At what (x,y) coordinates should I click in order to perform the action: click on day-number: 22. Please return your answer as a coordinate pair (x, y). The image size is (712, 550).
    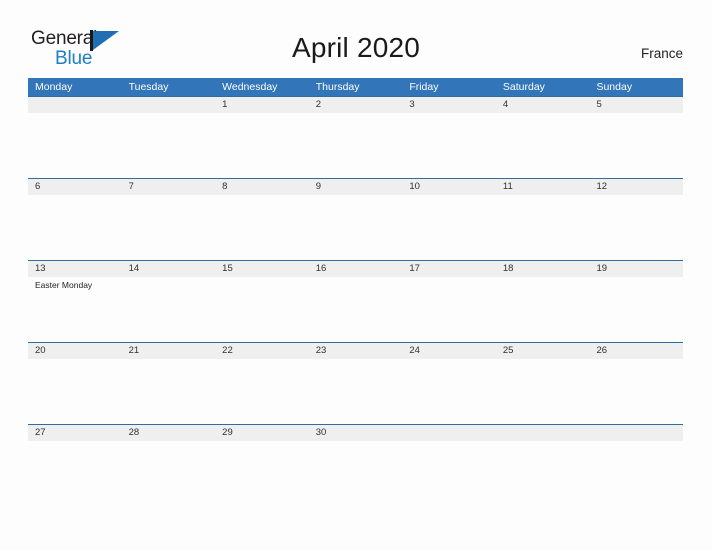
    Looking at the image, I should click on (262, 351).